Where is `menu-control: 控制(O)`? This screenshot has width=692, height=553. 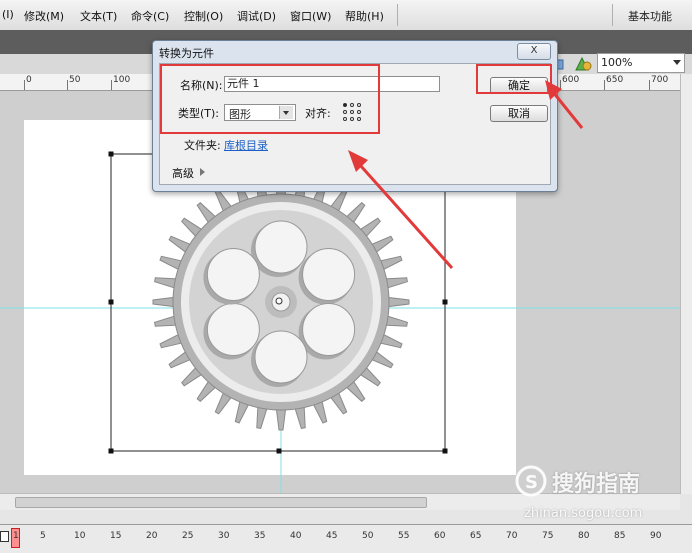 menu-control: 控制(O) is located at coordinates (203, 16).